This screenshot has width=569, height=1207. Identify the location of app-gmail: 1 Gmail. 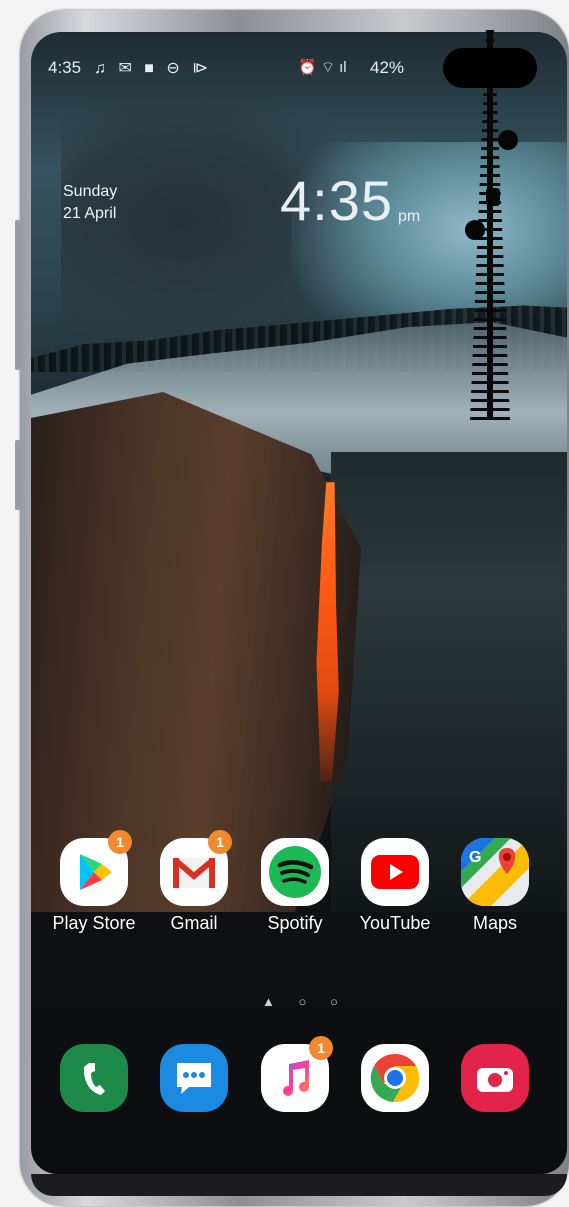
(194, 882).